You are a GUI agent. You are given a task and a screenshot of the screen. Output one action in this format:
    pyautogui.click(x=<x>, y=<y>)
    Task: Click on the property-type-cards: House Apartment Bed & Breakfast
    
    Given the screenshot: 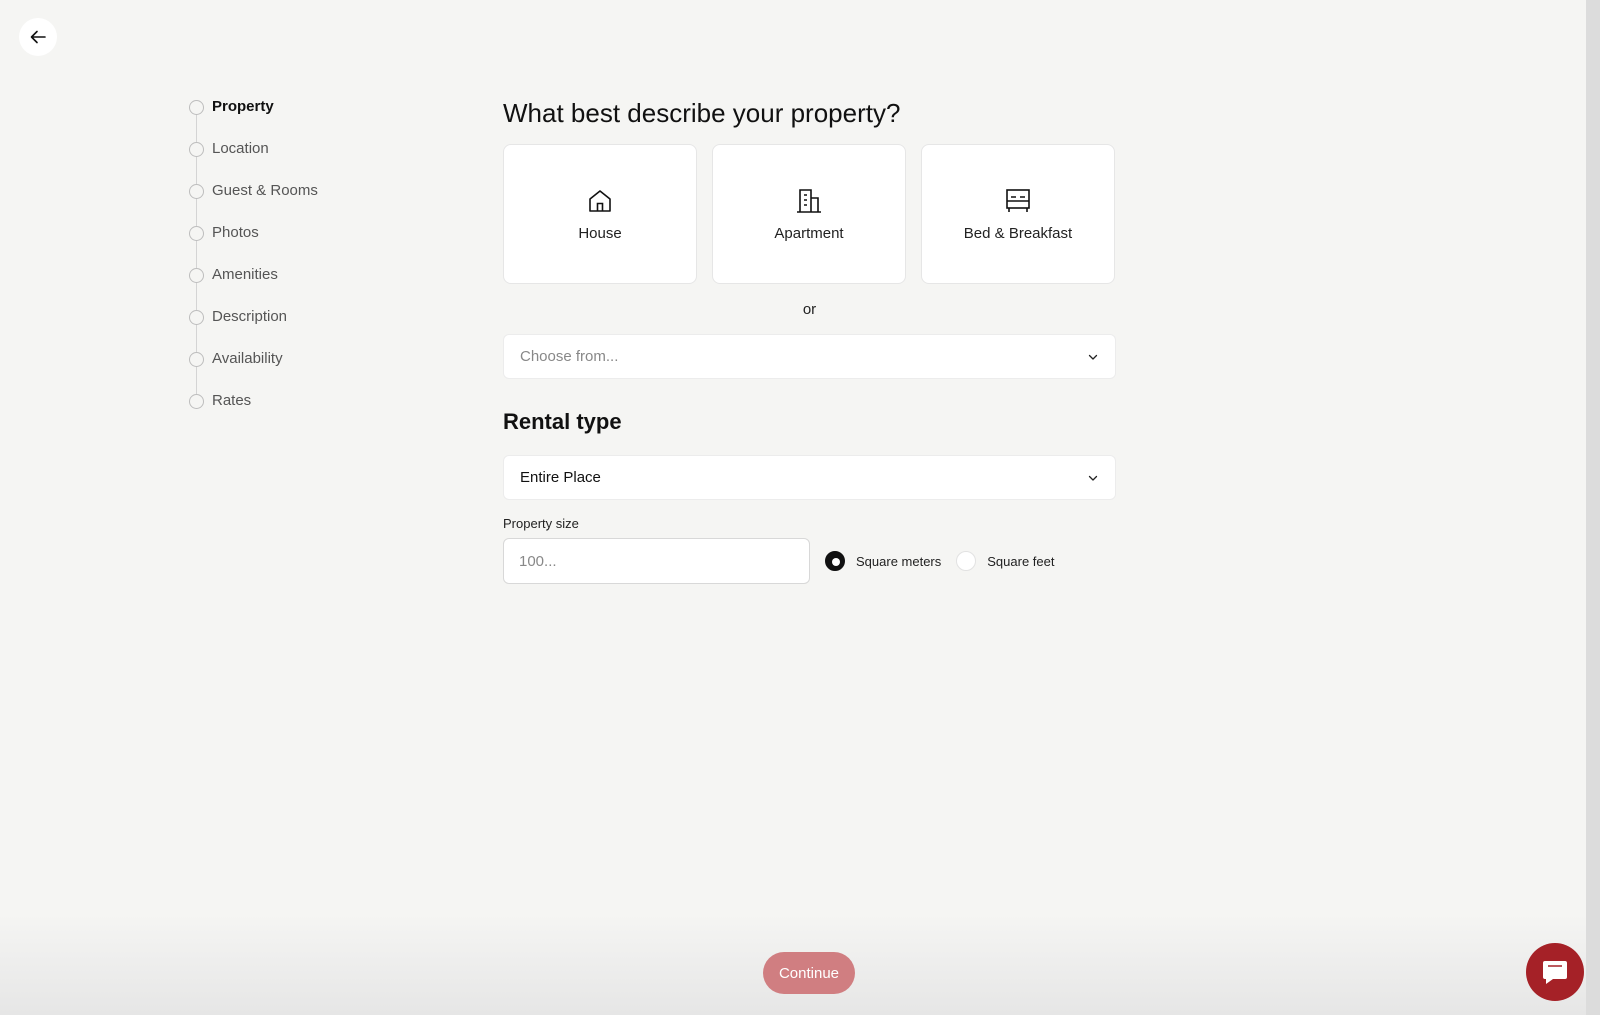 What is the action you would take?
    pyautogui.click(x=809, y=214)
    